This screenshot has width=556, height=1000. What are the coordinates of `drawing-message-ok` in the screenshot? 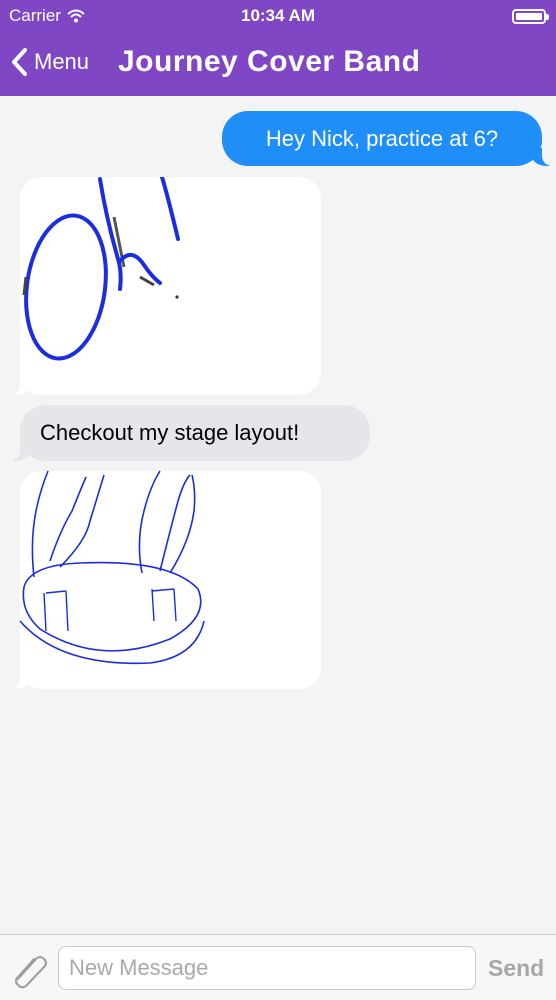 It's located at (161, 286).